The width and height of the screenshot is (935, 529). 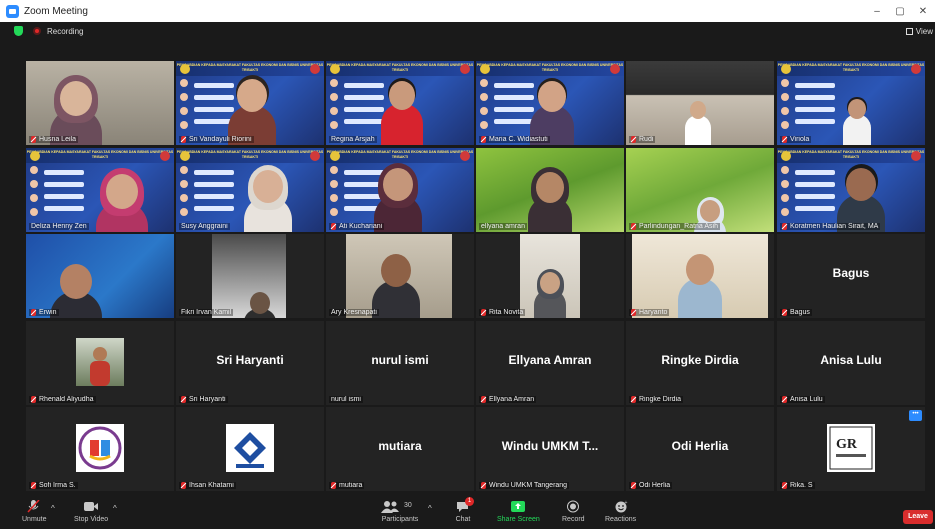 What do you see at coordinates (207, 399) in the screenshot?
I see `participant-name: Sri Haryanti` at bounding box center [207, 399].